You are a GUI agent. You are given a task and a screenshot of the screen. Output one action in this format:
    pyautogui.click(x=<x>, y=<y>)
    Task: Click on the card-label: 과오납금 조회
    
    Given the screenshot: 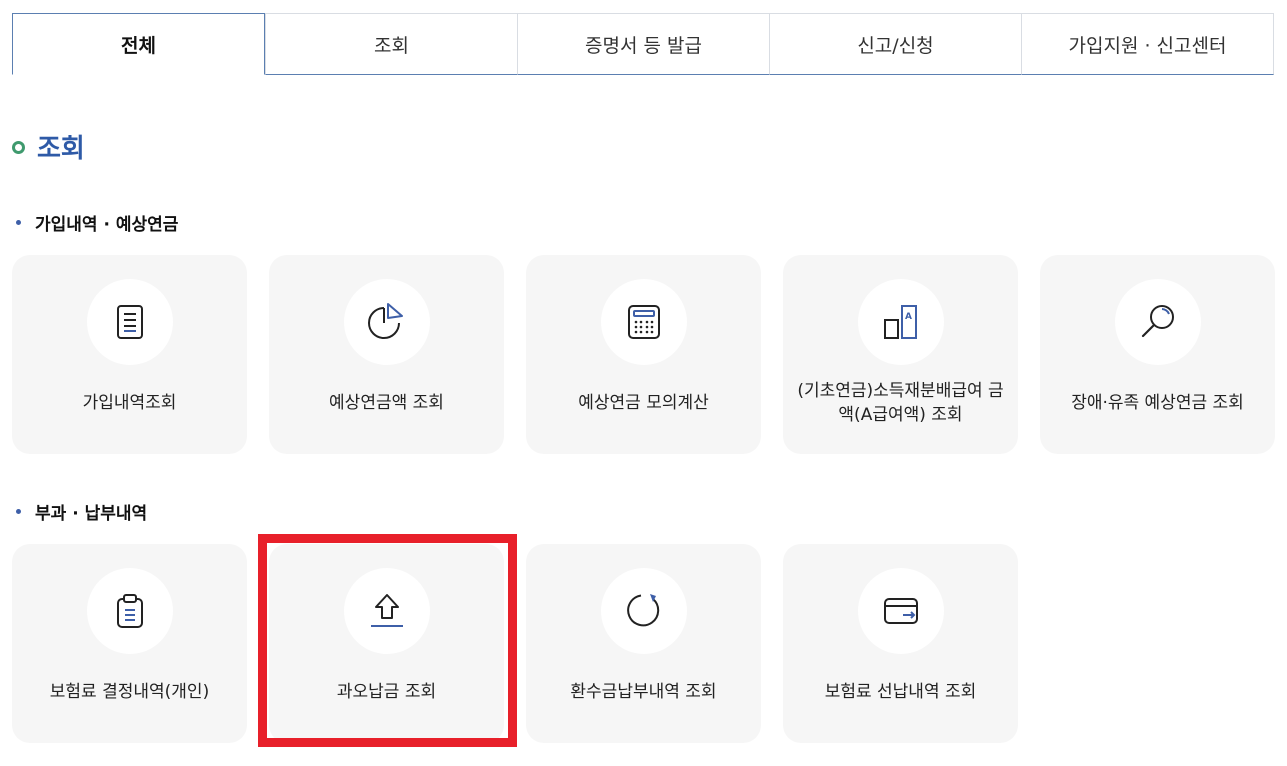 What is the action you would take?
    pyautogui.click(x=386, y=692)
    